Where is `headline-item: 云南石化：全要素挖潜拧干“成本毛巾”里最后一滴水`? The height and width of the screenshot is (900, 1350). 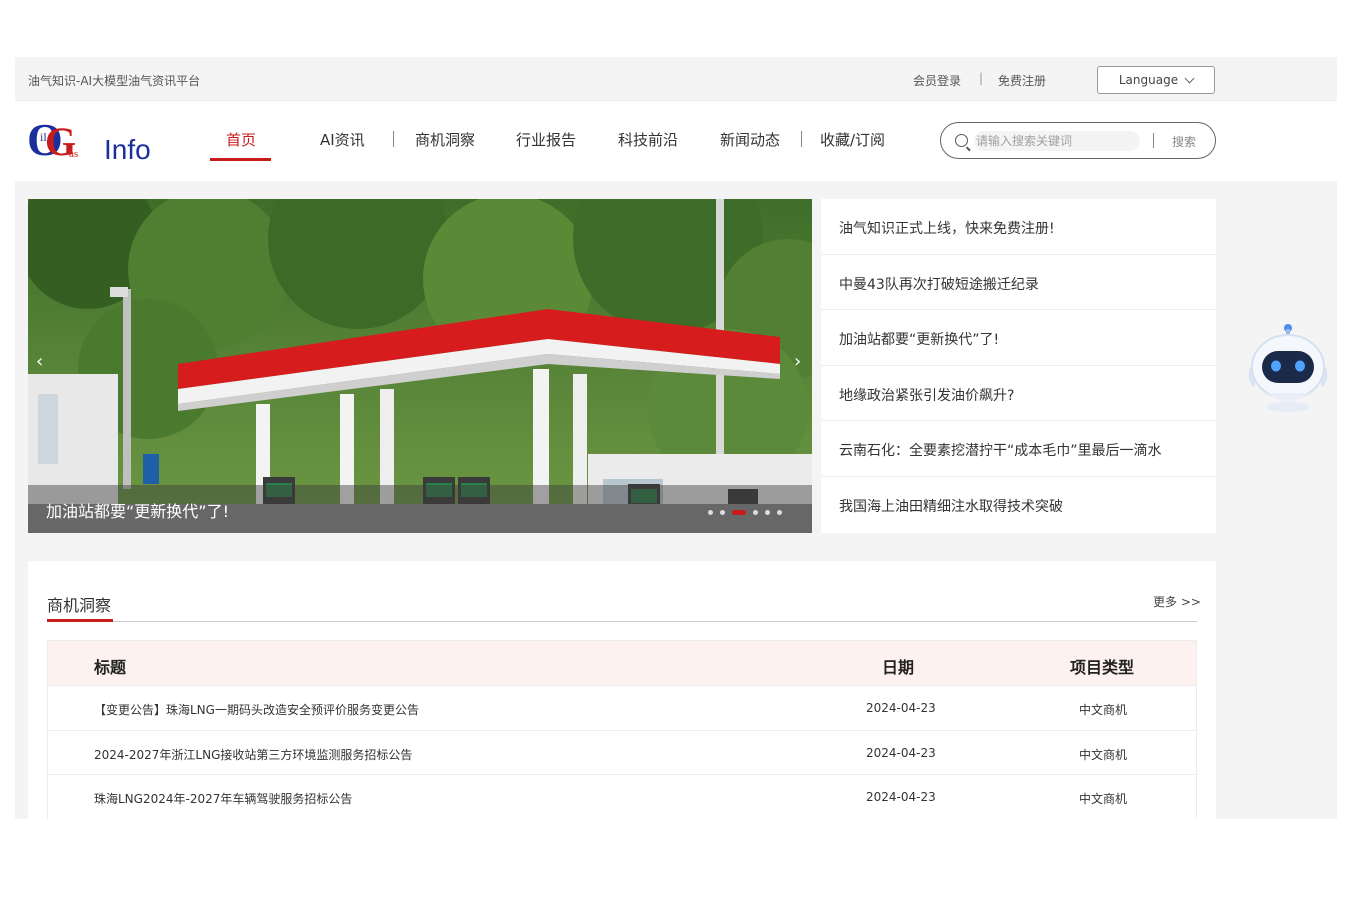 headline-item: 云南石化：全要素挖潜拧干“成本毛巾”里最后一滴水 is located at coordinates (1018, 449).